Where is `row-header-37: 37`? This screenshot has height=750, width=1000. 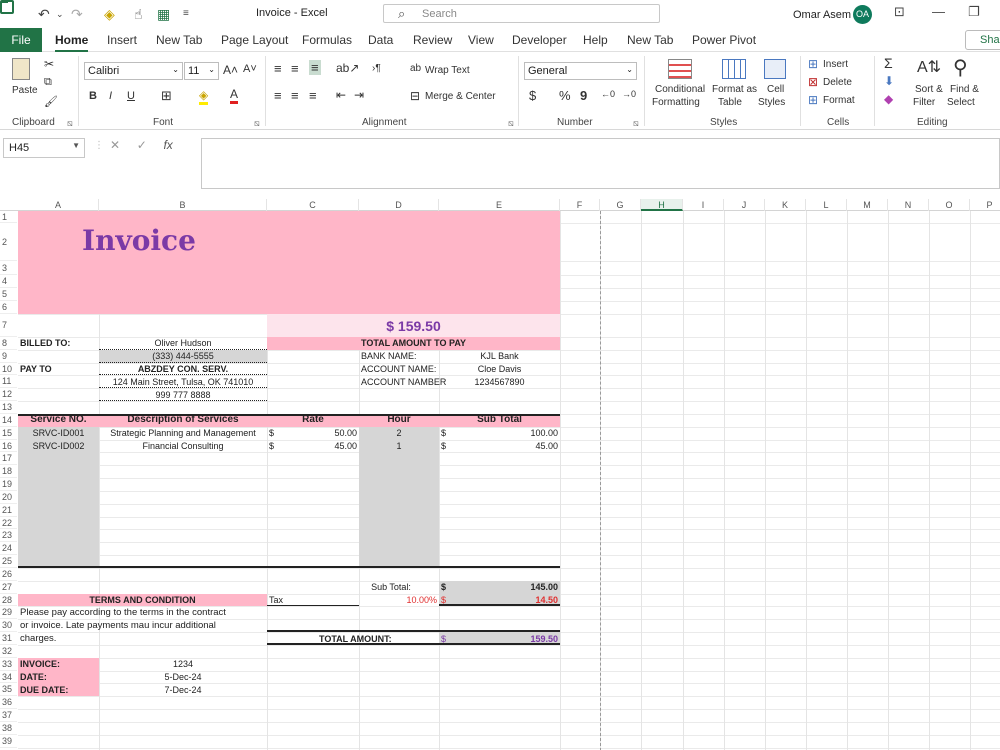 row-header-37: 37 is located at coordinates (8, 715).